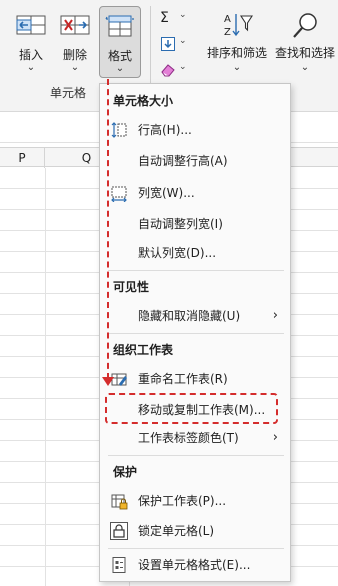  I want to click on menu-item-label: 重命名工作表(R), so click(183, 379).